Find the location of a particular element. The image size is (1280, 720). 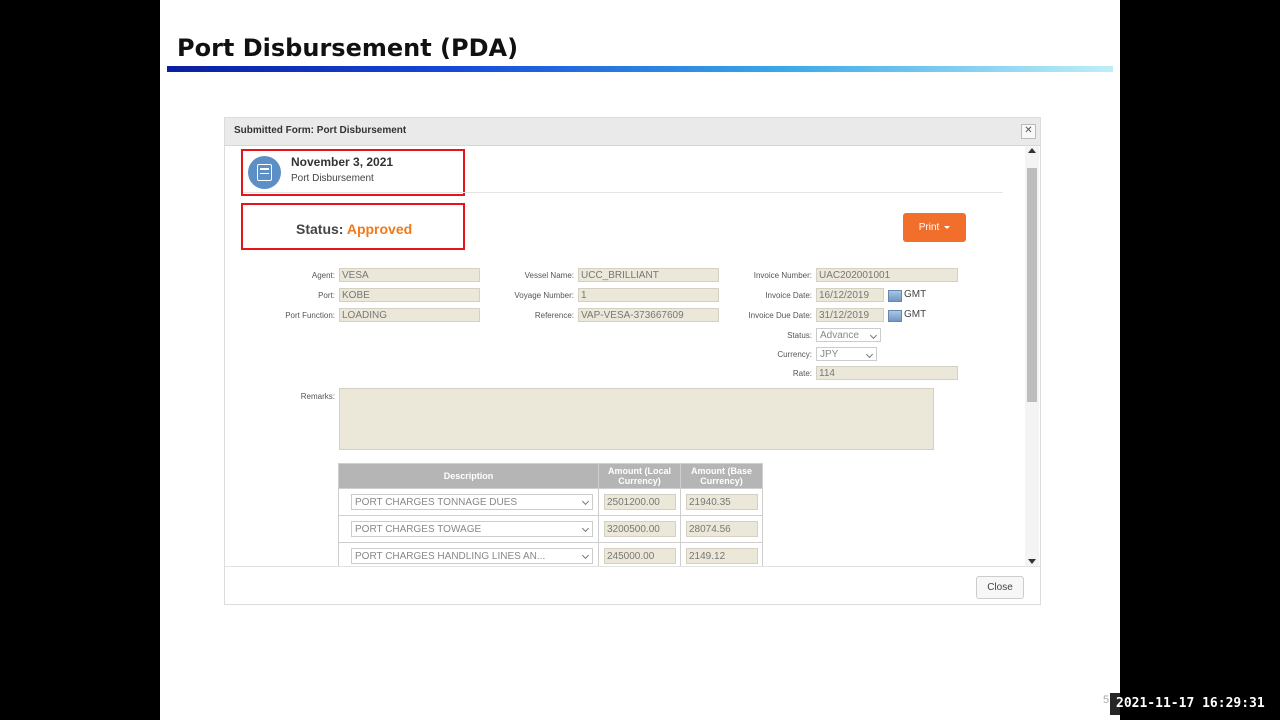

remarks-textarea is located at coordinates (636, 419).